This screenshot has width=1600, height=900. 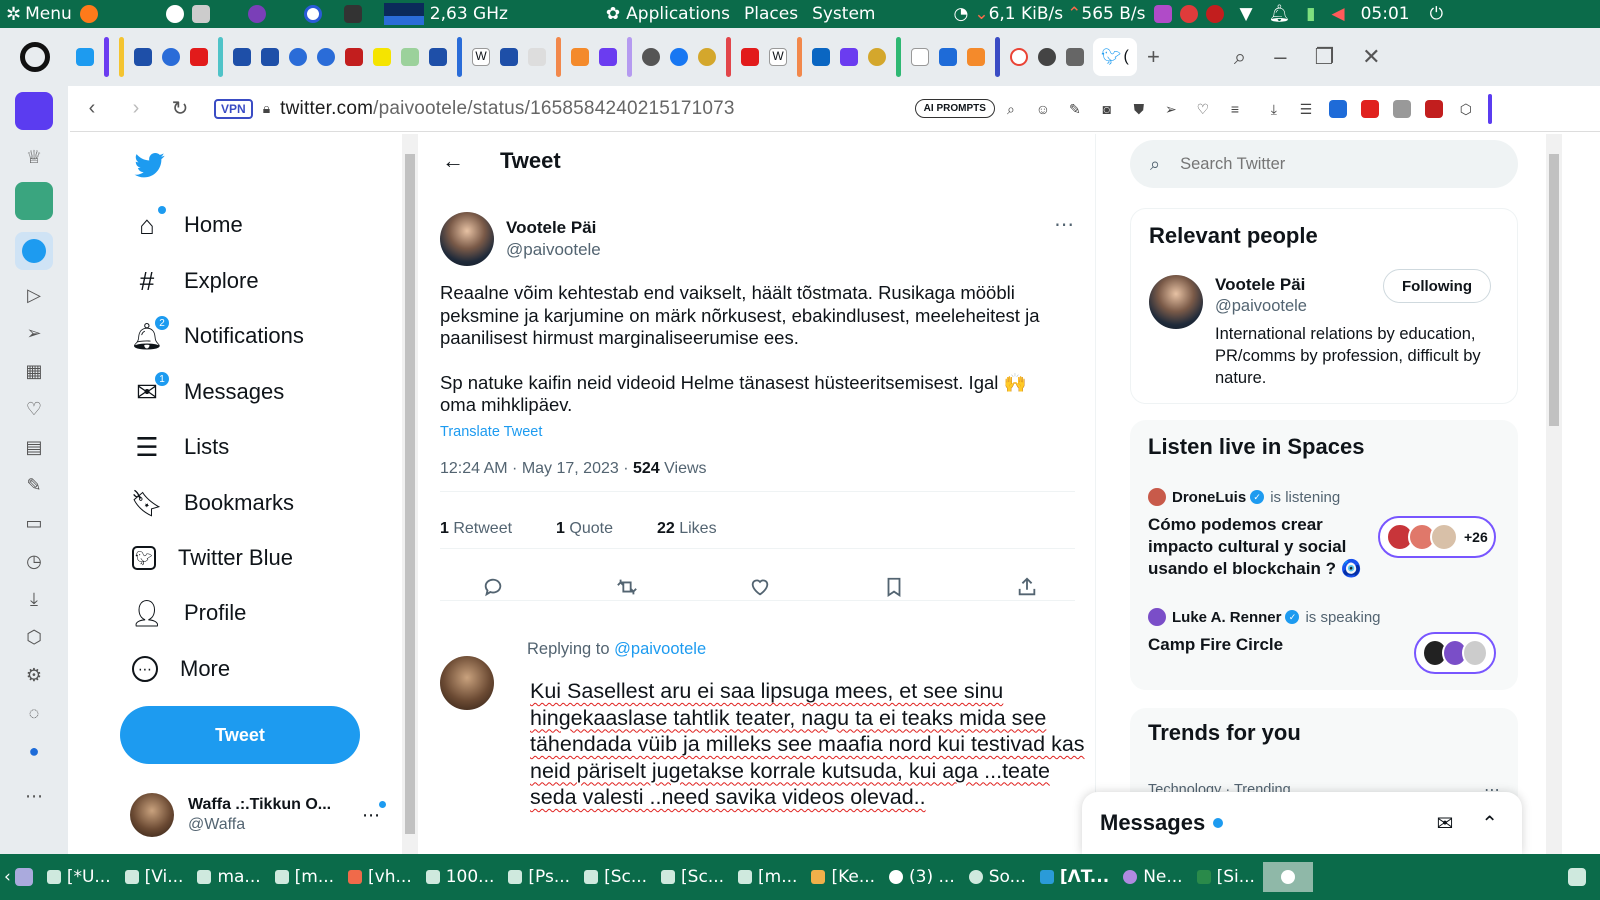 What do you see at coordinates (536, 468) in the screenshot?
I see `tweet-timestamp: 12:24 AM · May 17, 2023 ·` at bounding box center [536, 468].